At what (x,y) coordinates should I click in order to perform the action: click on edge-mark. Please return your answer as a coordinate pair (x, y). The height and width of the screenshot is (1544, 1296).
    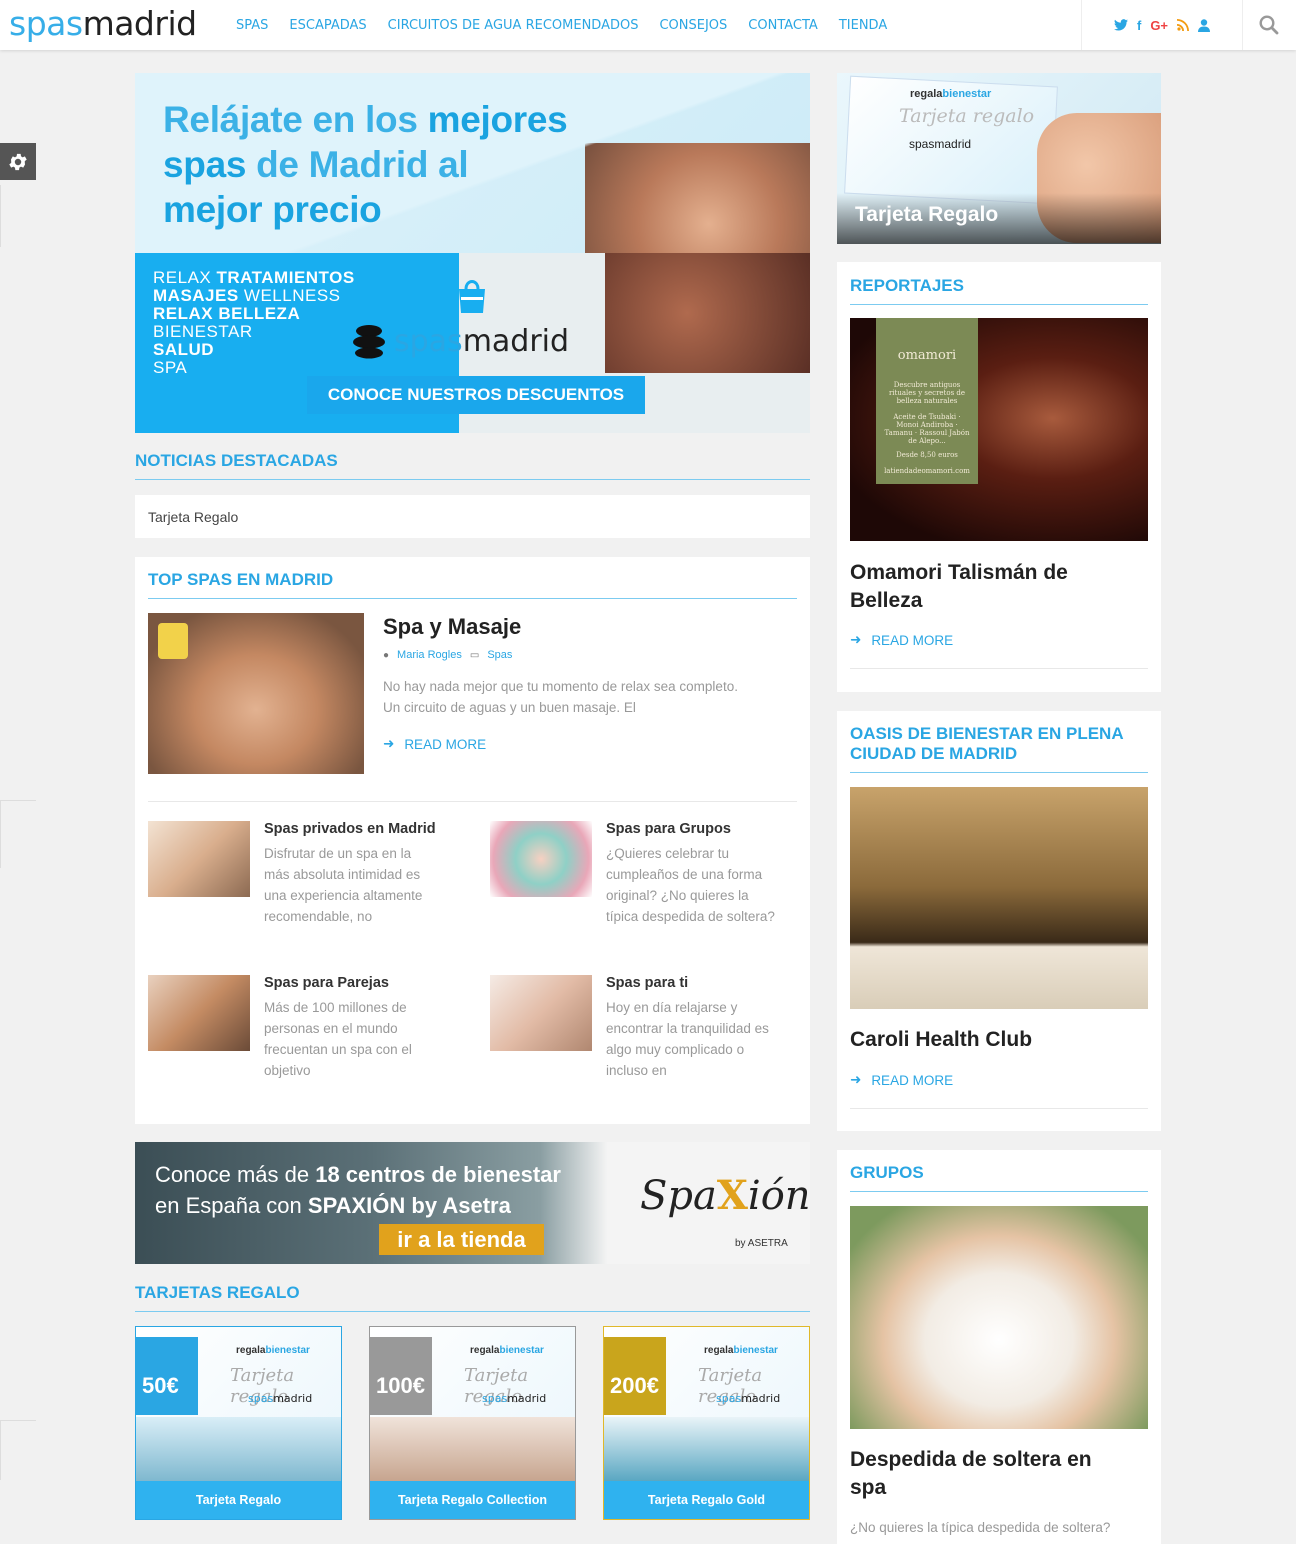
    Looking at the image, I should click on (18, 800).